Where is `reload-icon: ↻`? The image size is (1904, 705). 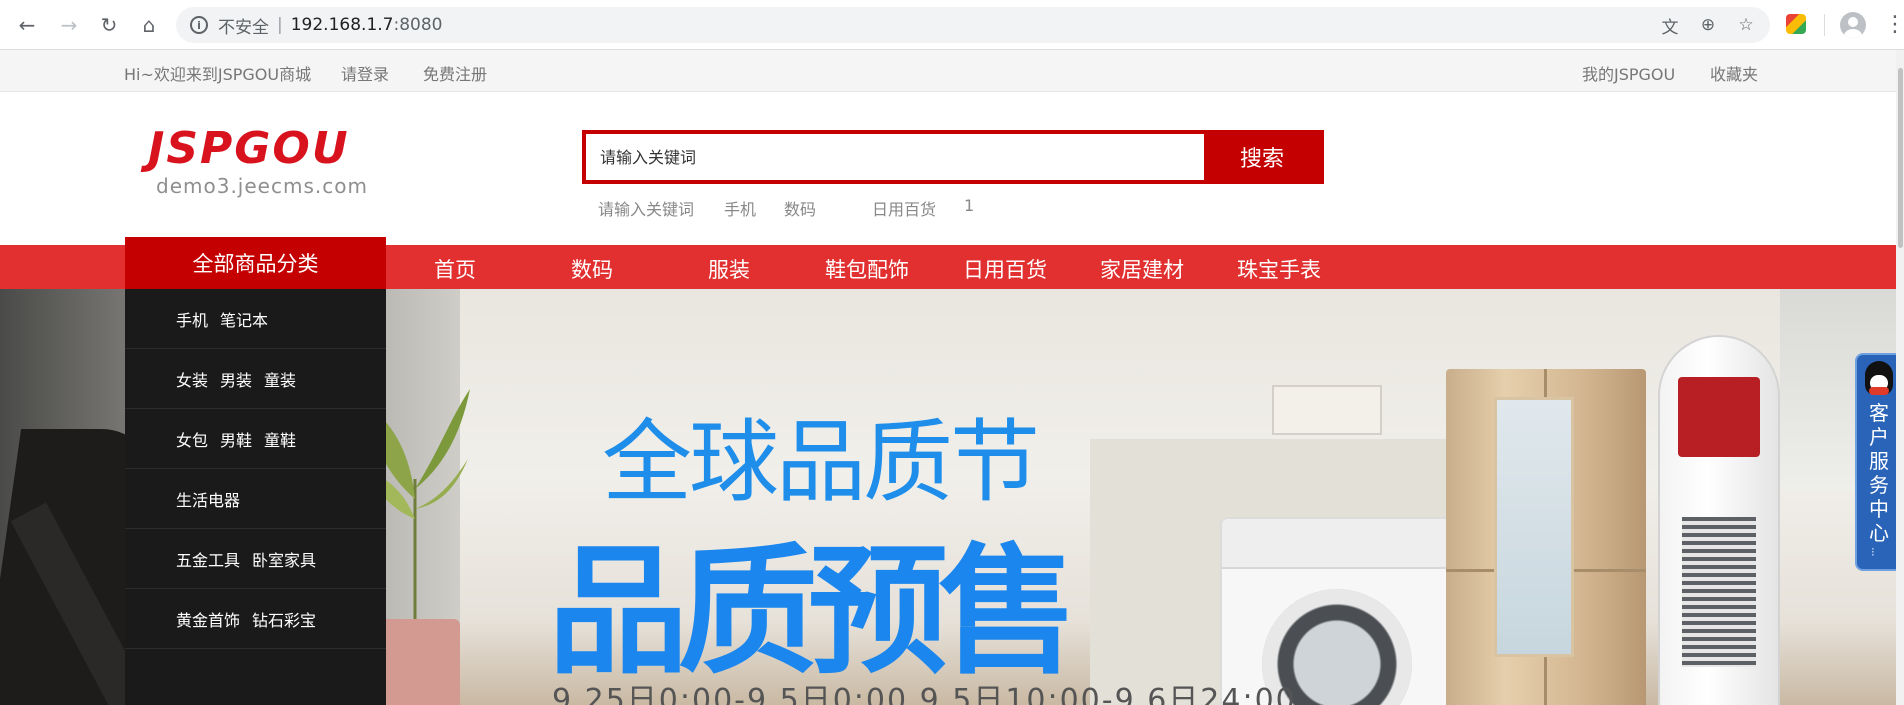 reload-icon: ↻ is located at coordinates (109, 25).